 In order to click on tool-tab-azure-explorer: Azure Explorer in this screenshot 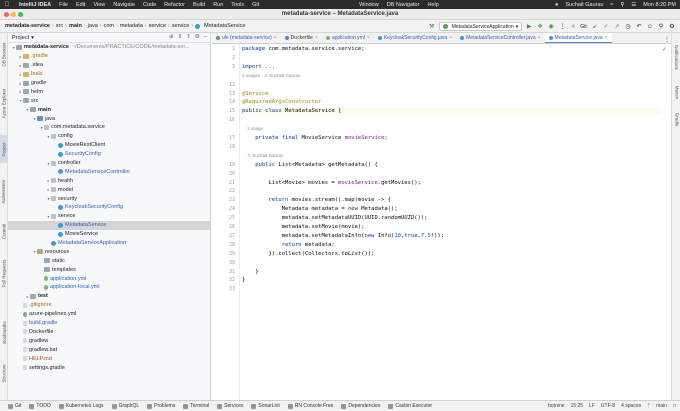, I will do `click(4, 103)`.